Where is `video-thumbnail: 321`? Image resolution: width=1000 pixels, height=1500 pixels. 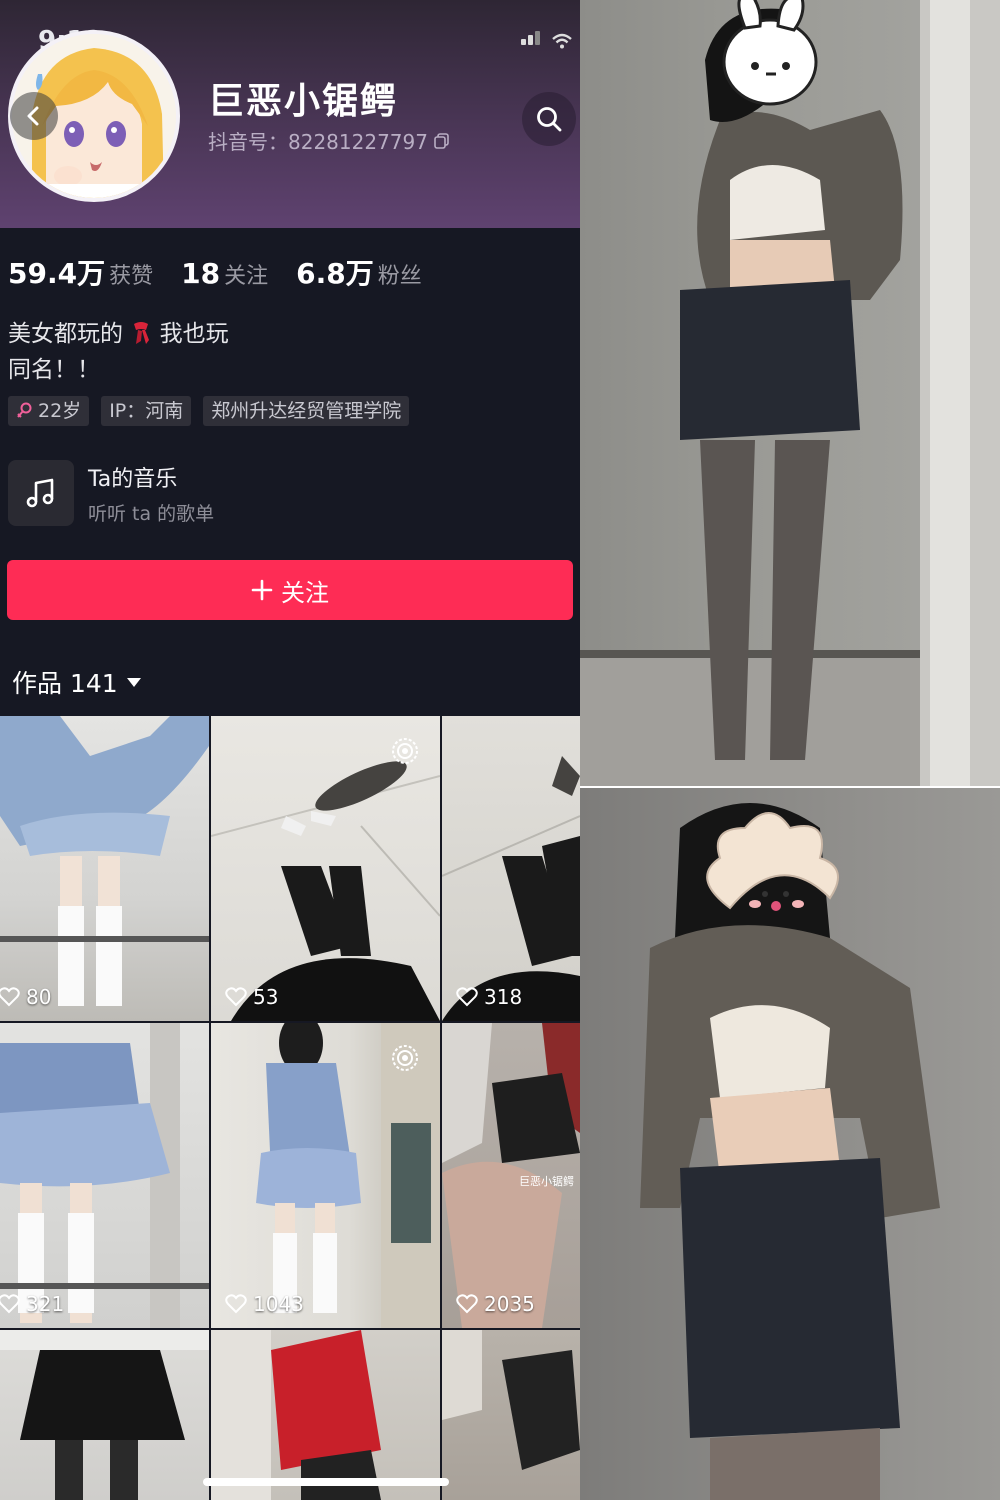 video-thumbnail: 321 is located at coordinates (104, 1175).